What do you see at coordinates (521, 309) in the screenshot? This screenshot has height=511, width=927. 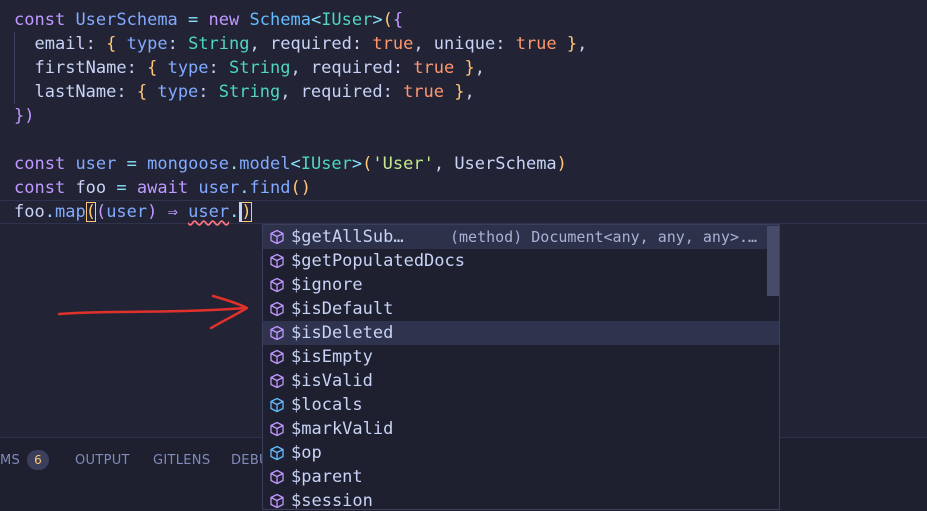 I see `suggestion-item: $isDefault` at bounding box center [521, 309].